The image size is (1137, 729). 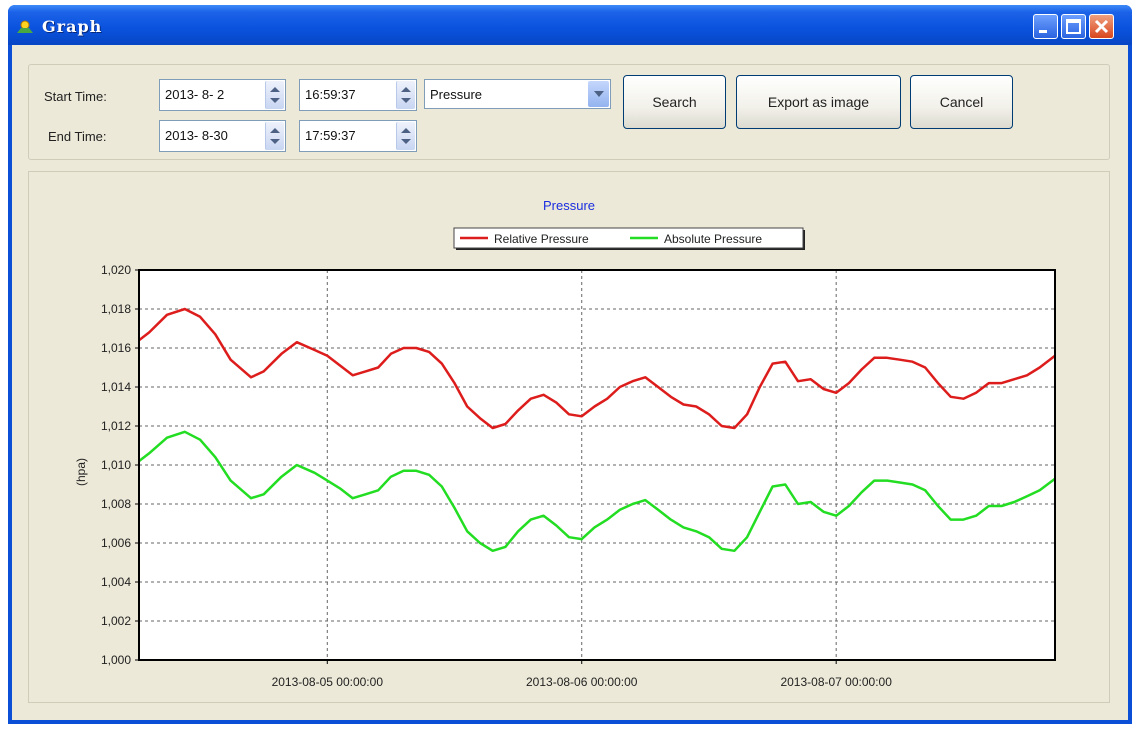 What do you see at coordinates (116, 270) in the screenshot?
I see `y-tick-label: 1,020` at bounding box center [116, 270].